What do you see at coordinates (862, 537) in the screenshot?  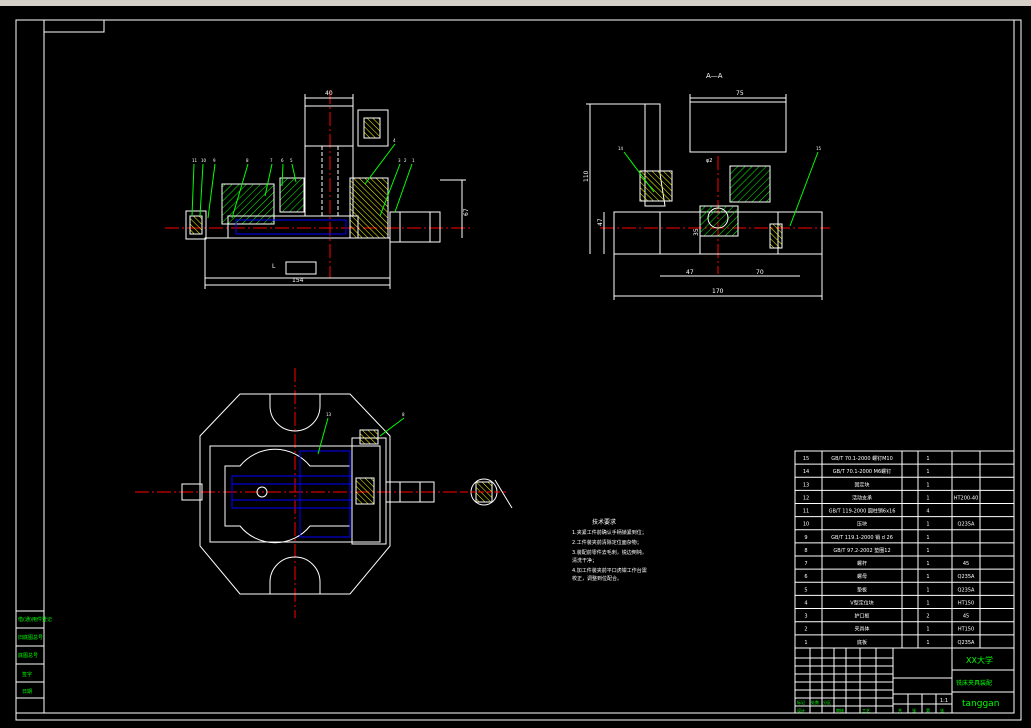 I see `bom-cell-std: GB/T 119.1-2000 销 d 26` at bounding box center [862, 537].